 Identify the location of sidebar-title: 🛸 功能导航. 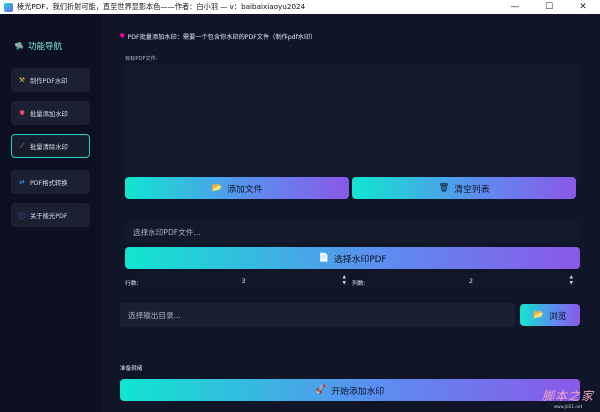
(38, 46).